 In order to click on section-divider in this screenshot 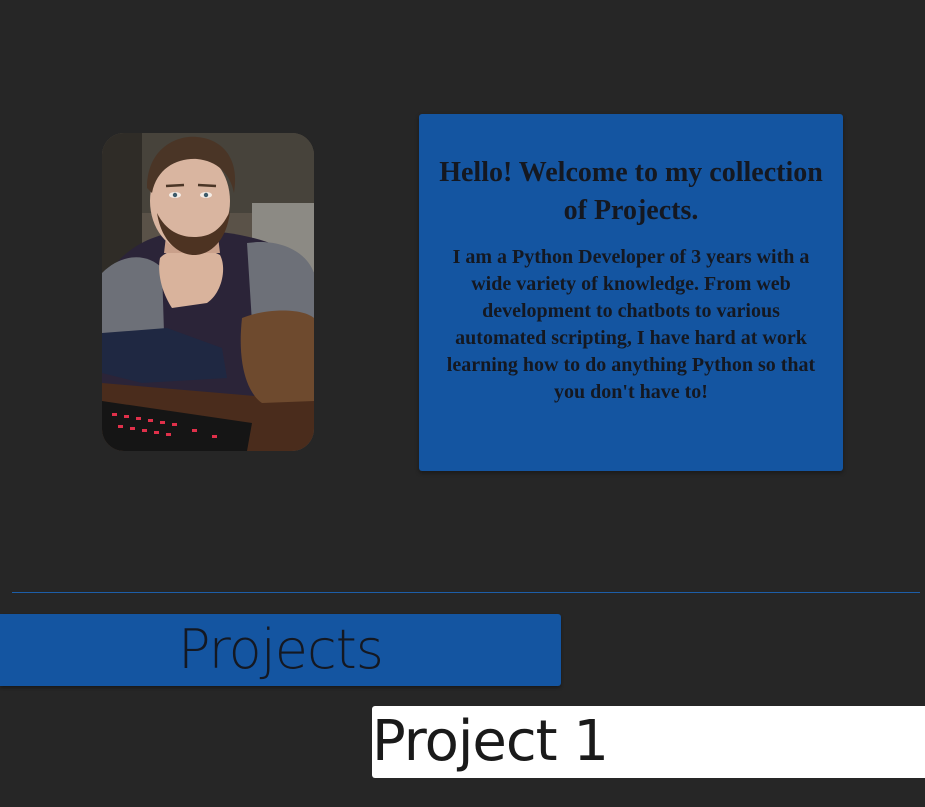, I will do `click(466, 592)`.